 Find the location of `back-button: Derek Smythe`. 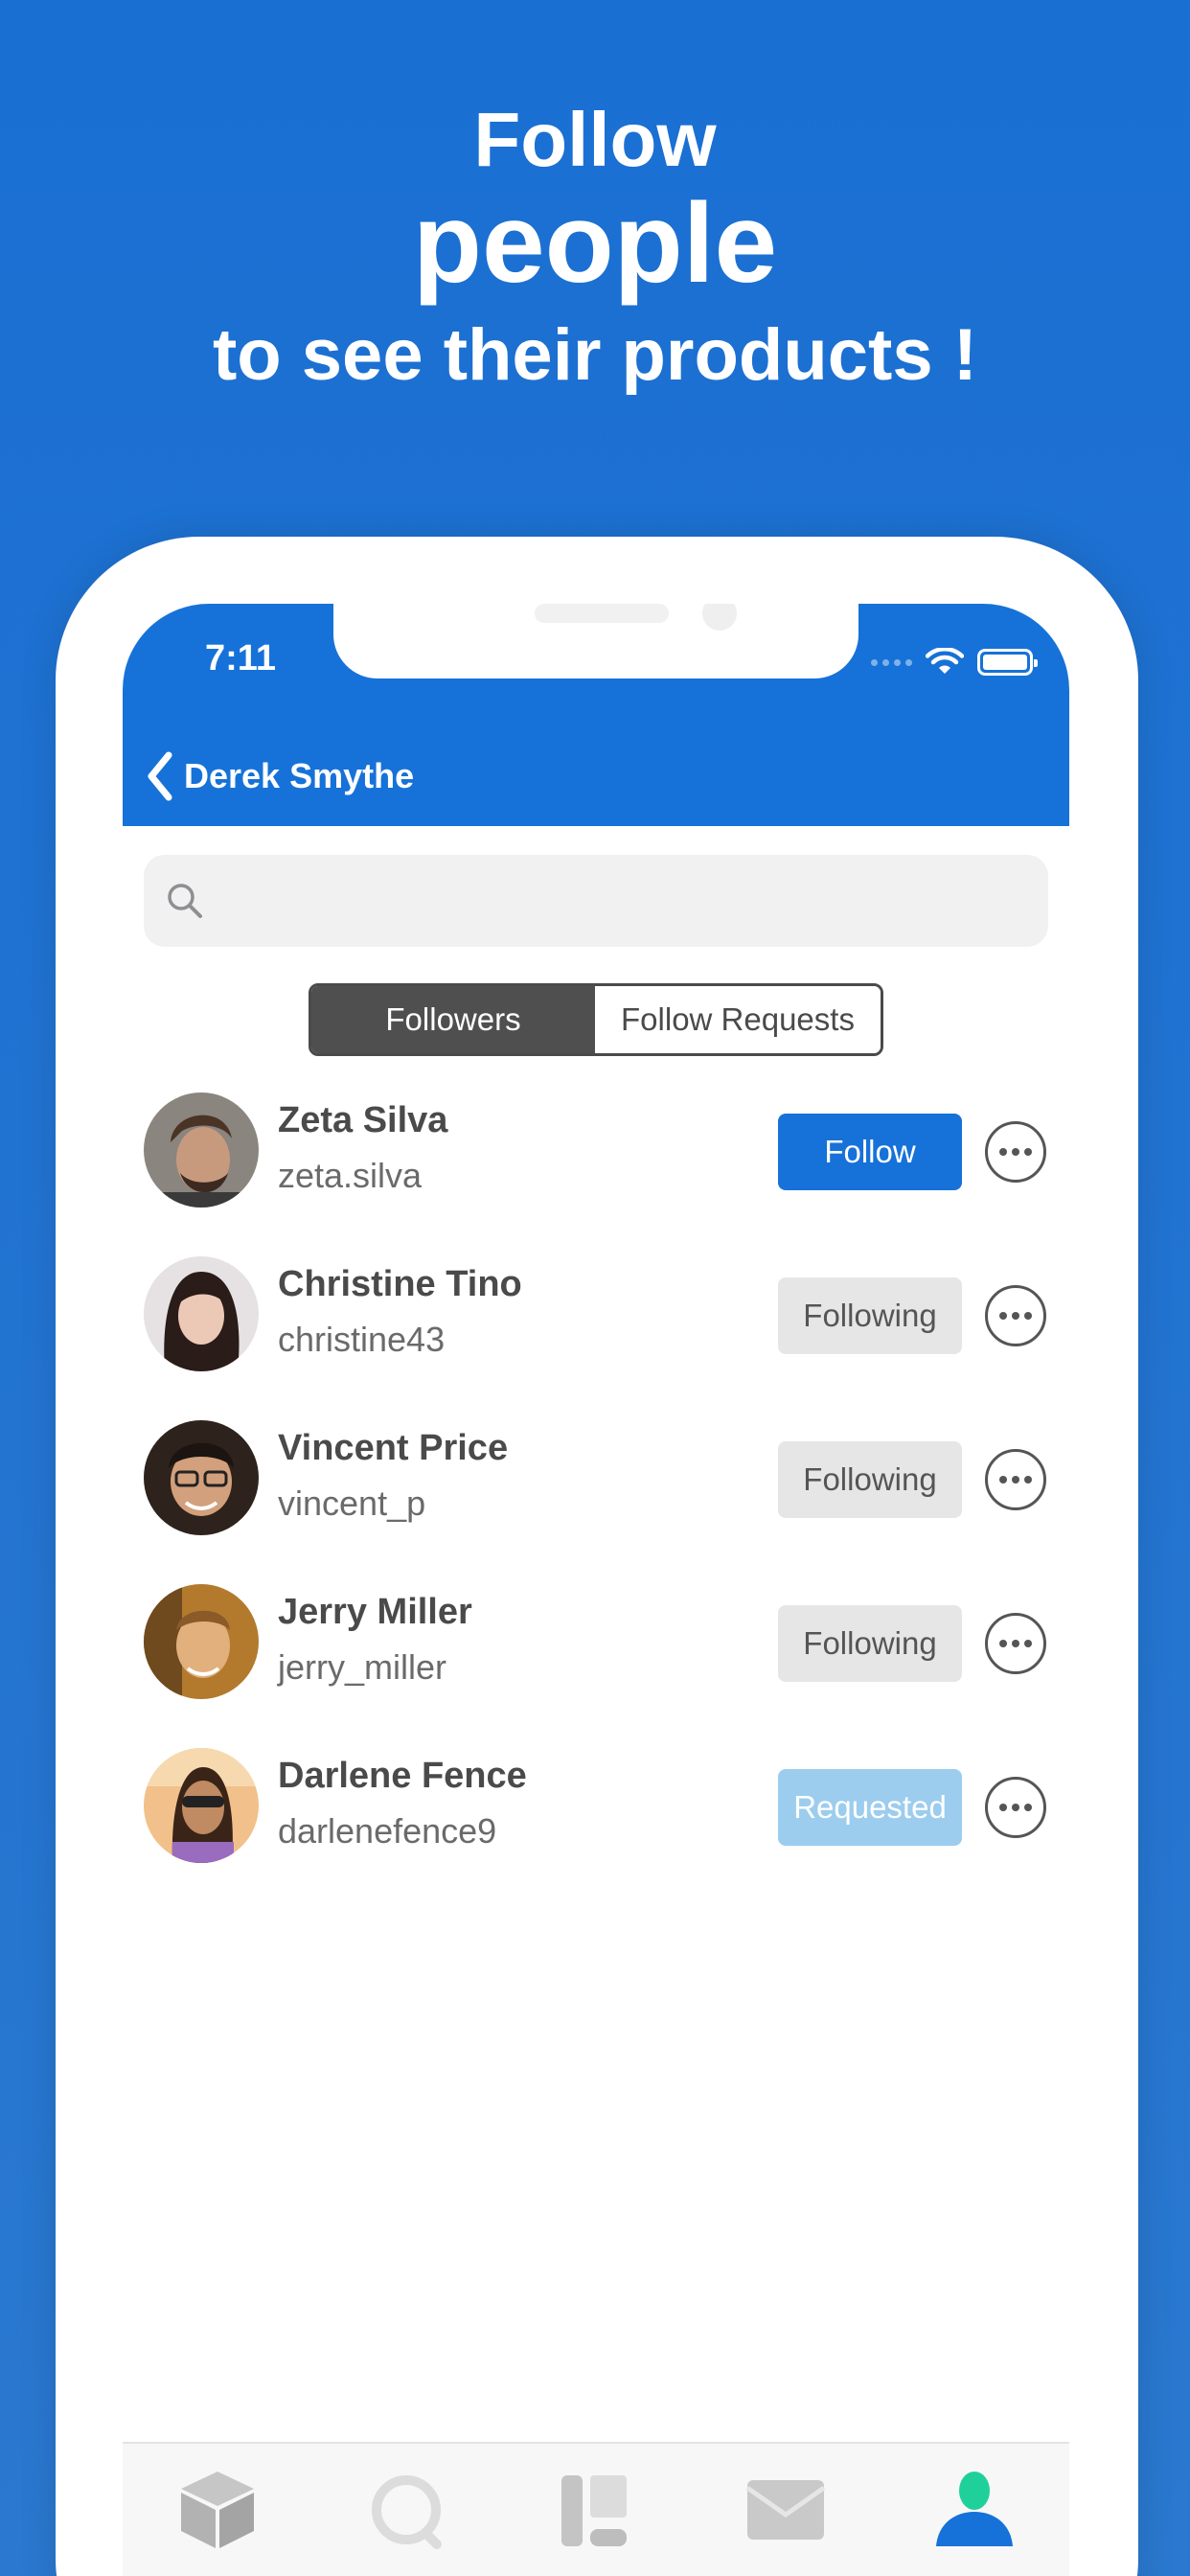

back-button: Derek Smythe is located at coordinates (279, 776).